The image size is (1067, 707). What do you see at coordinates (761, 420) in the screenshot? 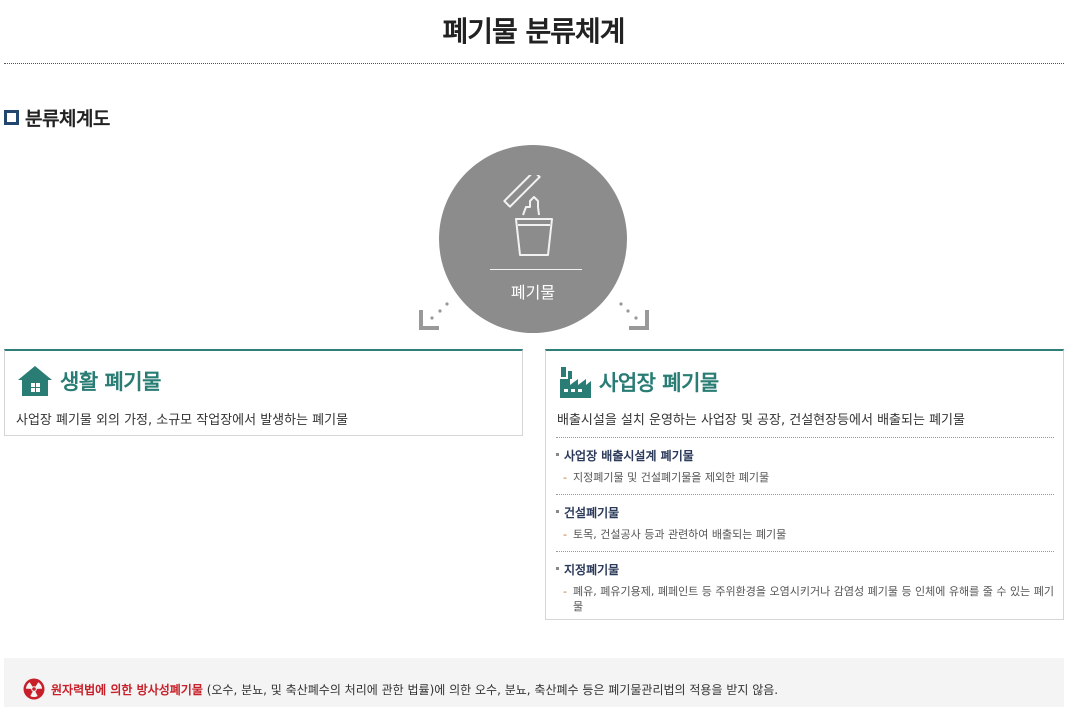
I see `business-waste-description: 배출시설을 설치 운영하는 사업장 및 공장, 건설현장등에서 배출되는 폐기물` at bounding box center [761, 420].